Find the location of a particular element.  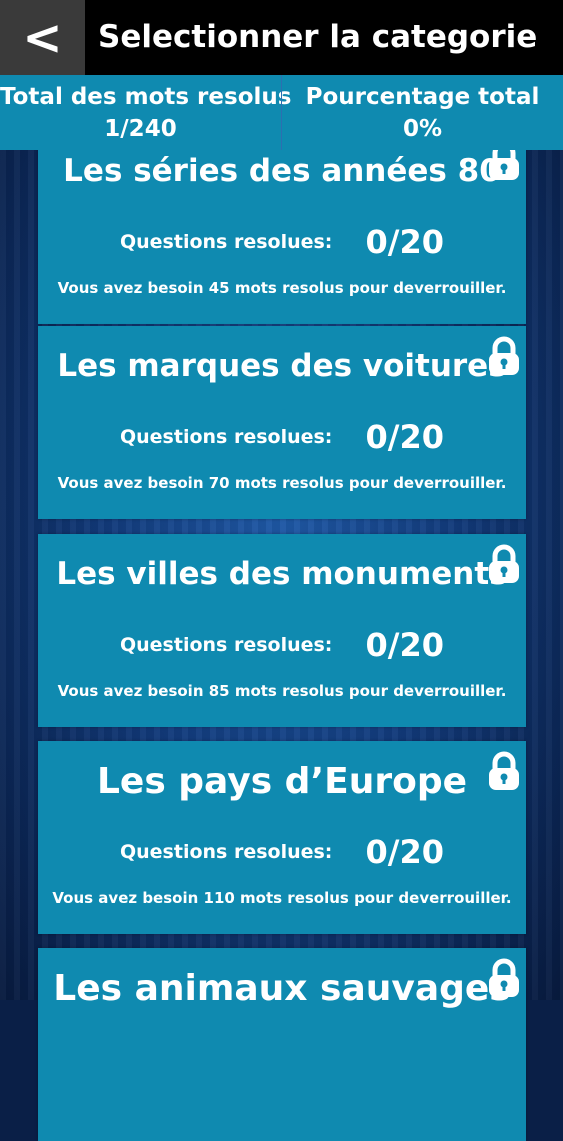

category-title: Les séries des années 80 is located at coordinates (282, 171).